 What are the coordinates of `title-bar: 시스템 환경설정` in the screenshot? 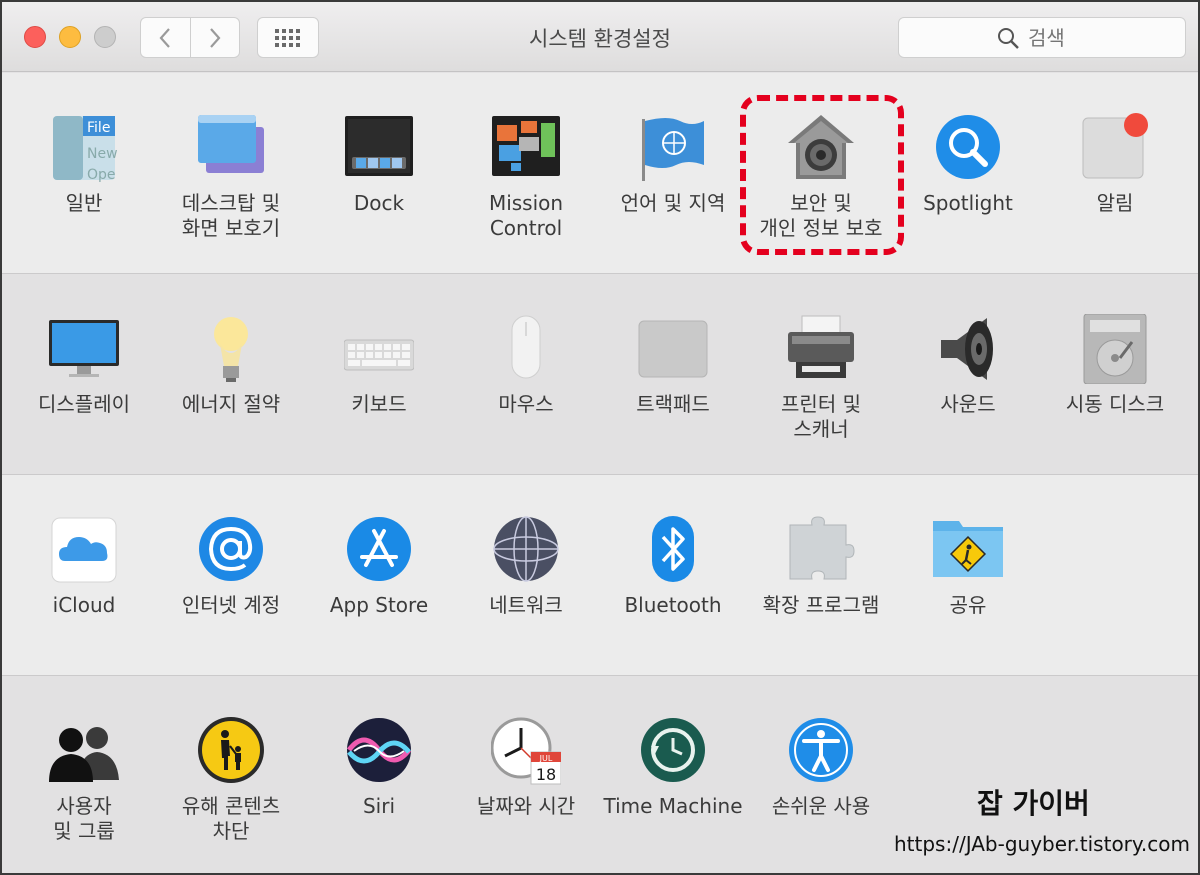 It's located at (600, 37).